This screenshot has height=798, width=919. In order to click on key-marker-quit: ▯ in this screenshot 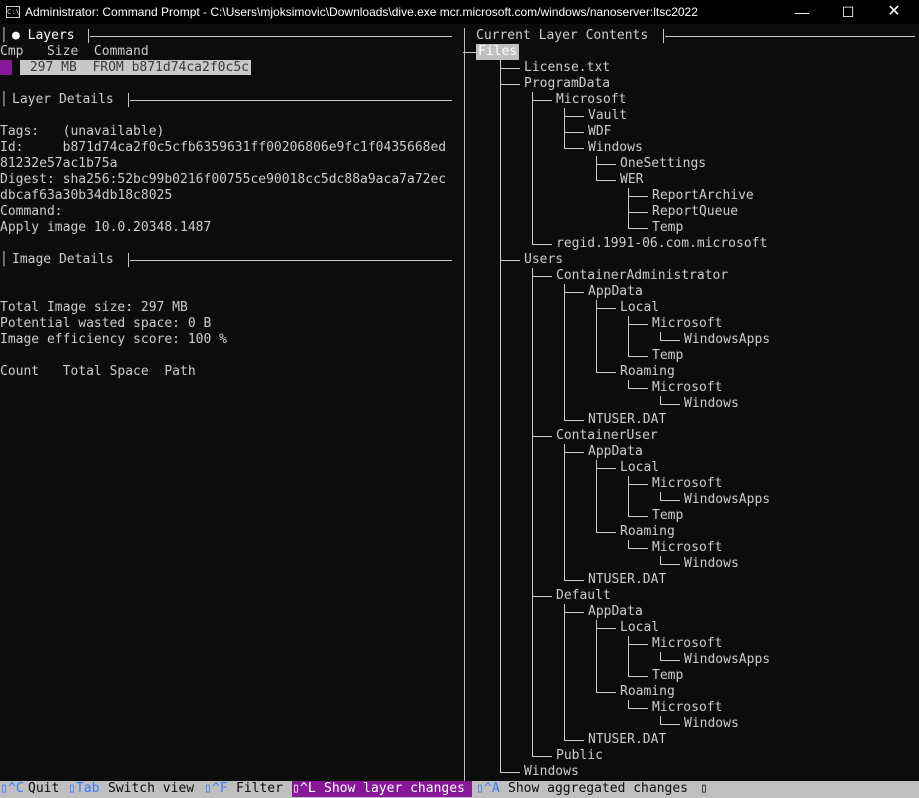, I will do `click(4, 788)`.